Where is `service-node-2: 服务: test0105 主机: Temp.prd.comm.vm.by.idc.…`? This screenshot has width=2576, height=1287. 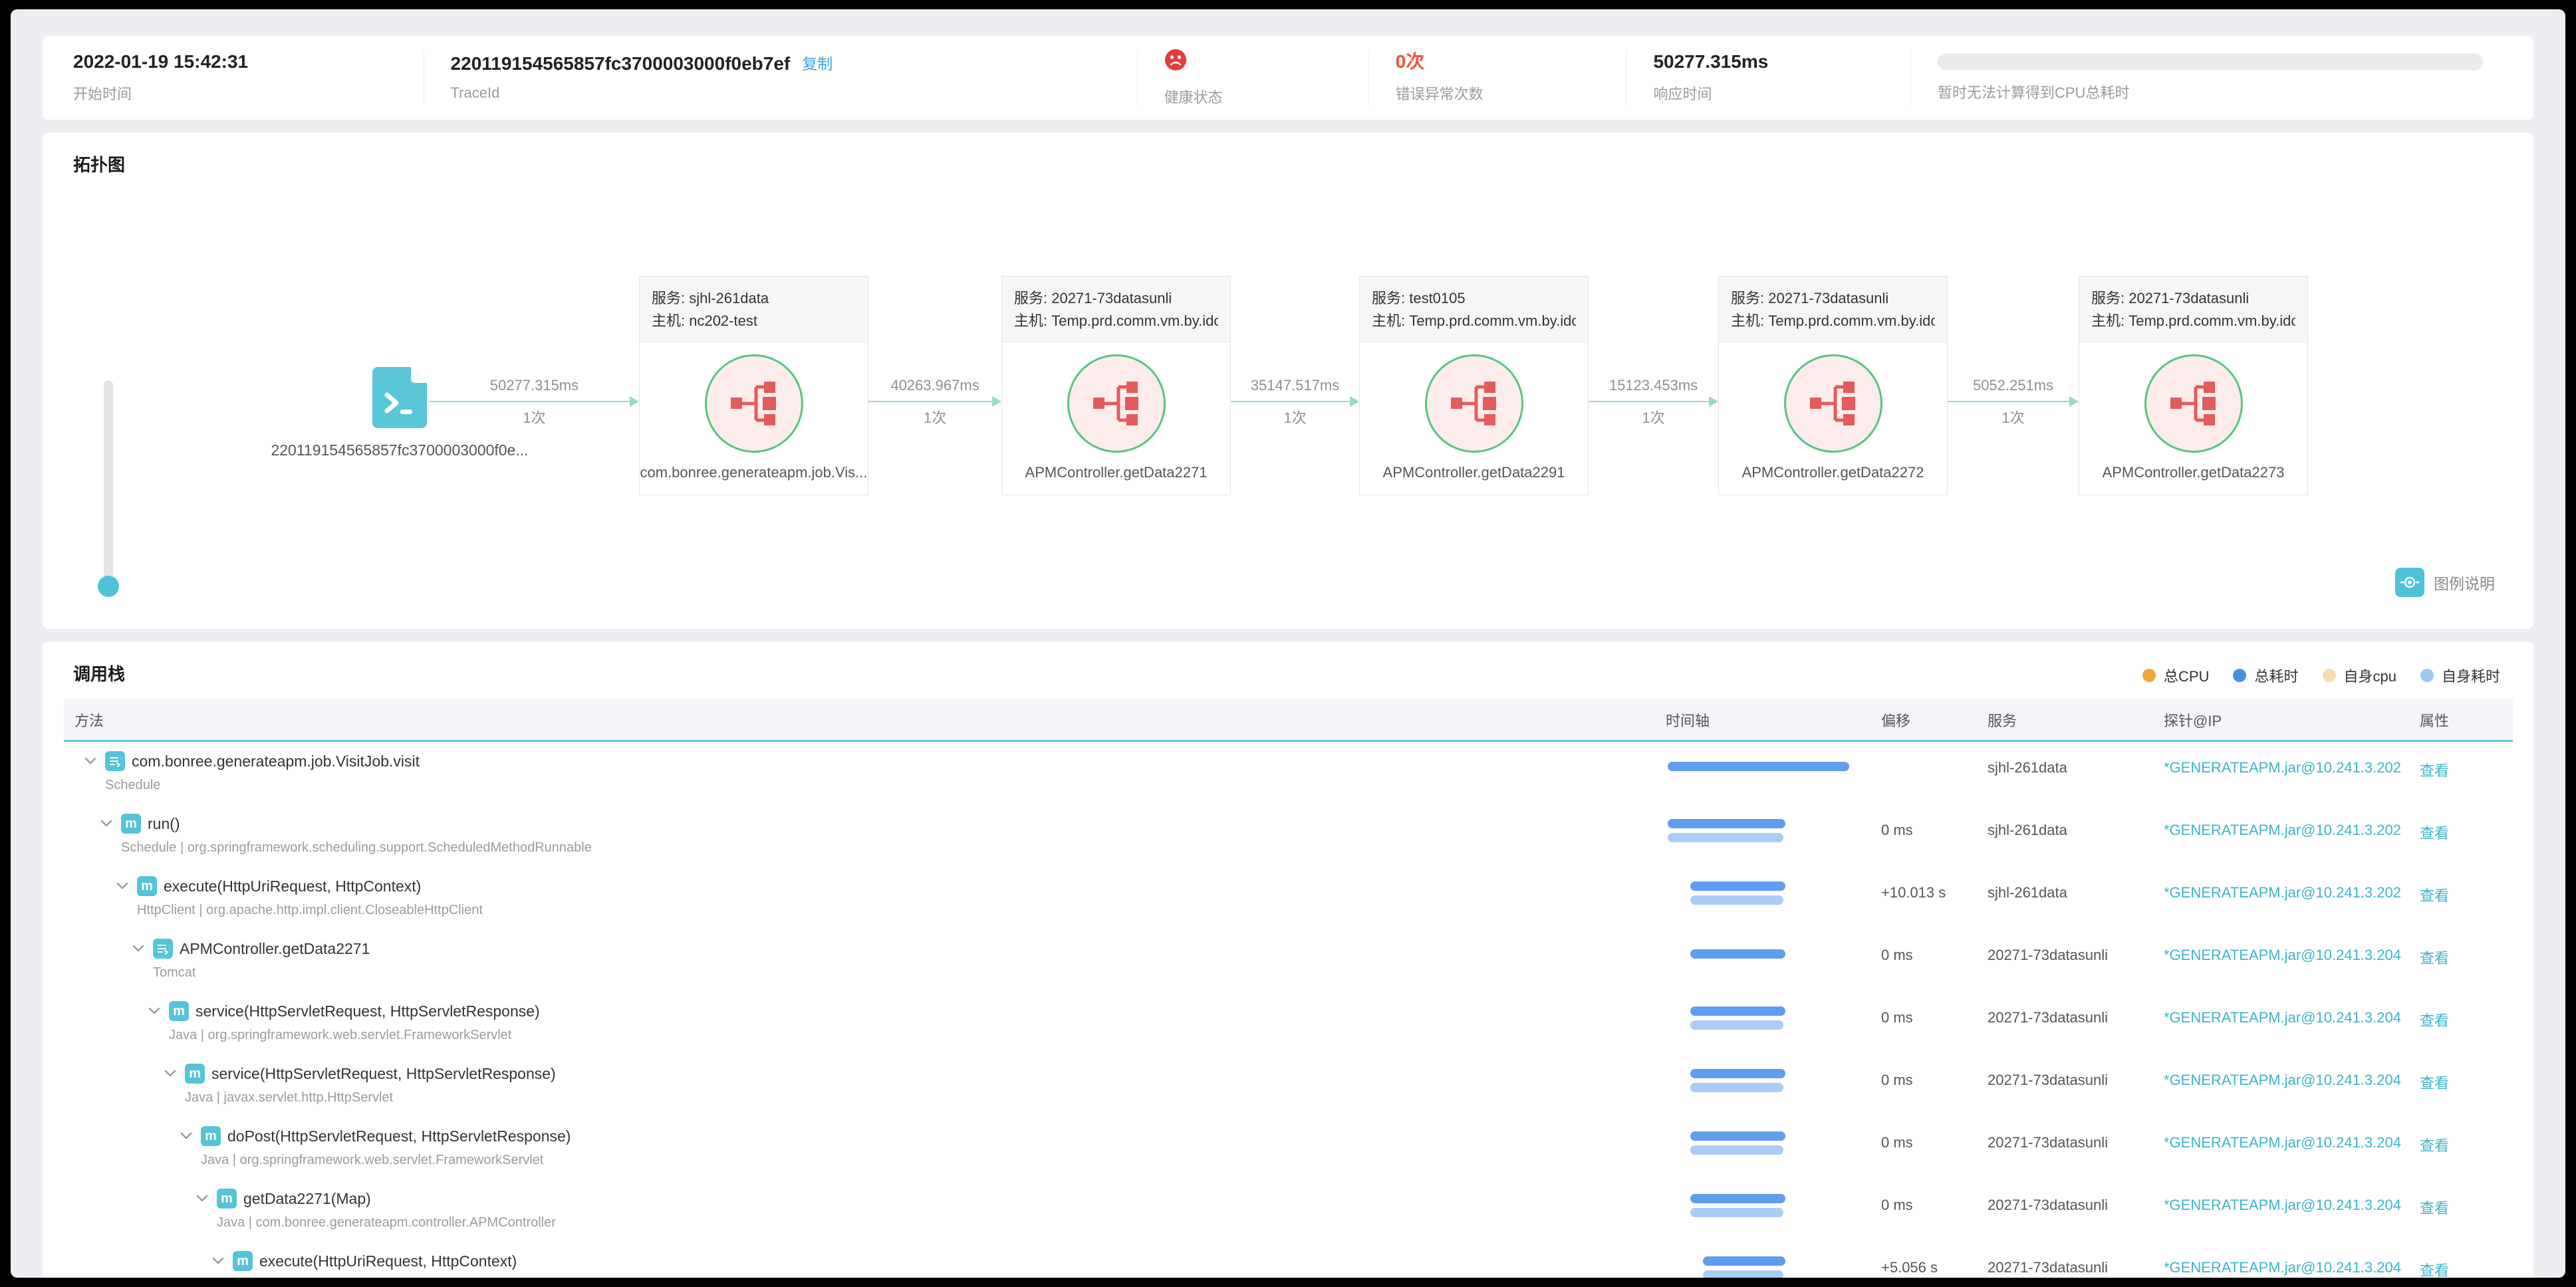 service-node-2: 服务: test0105 主机: Temp.prd.comm.vm.by.idc.… is located at coordinates (1474, 385).